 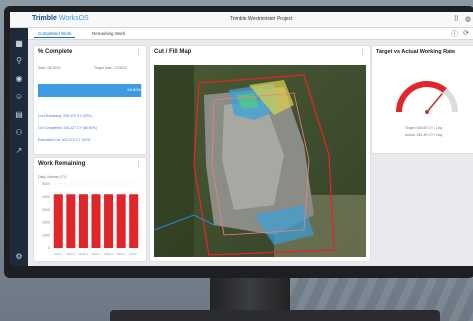 I want to click on person-icon: ☺, so click(x=19, y=97).